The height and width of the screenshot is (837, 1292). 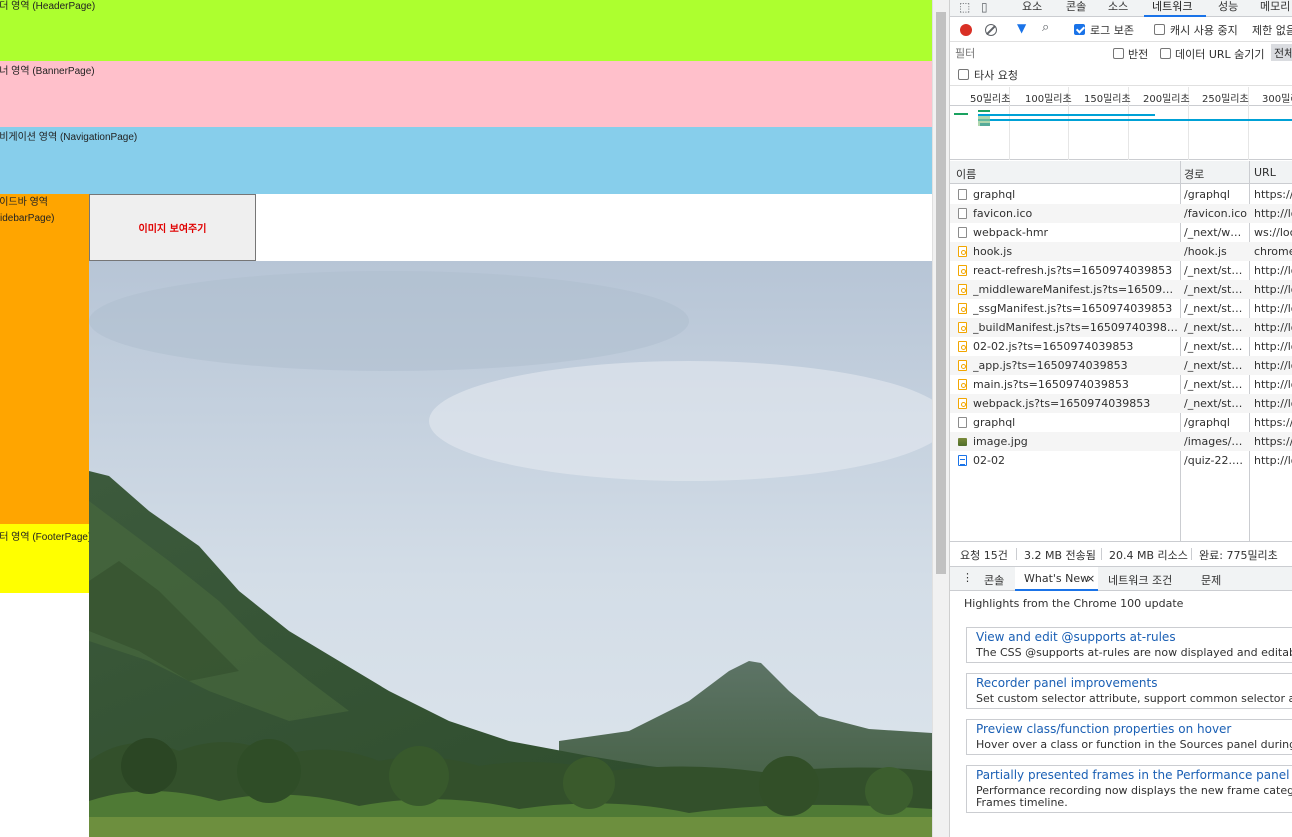 I want to click on devtools-tab-bar: ⬚ ▯ 요소 콘솔 소스 네트워크 성능 메모리, so click(x=1121, y=8).